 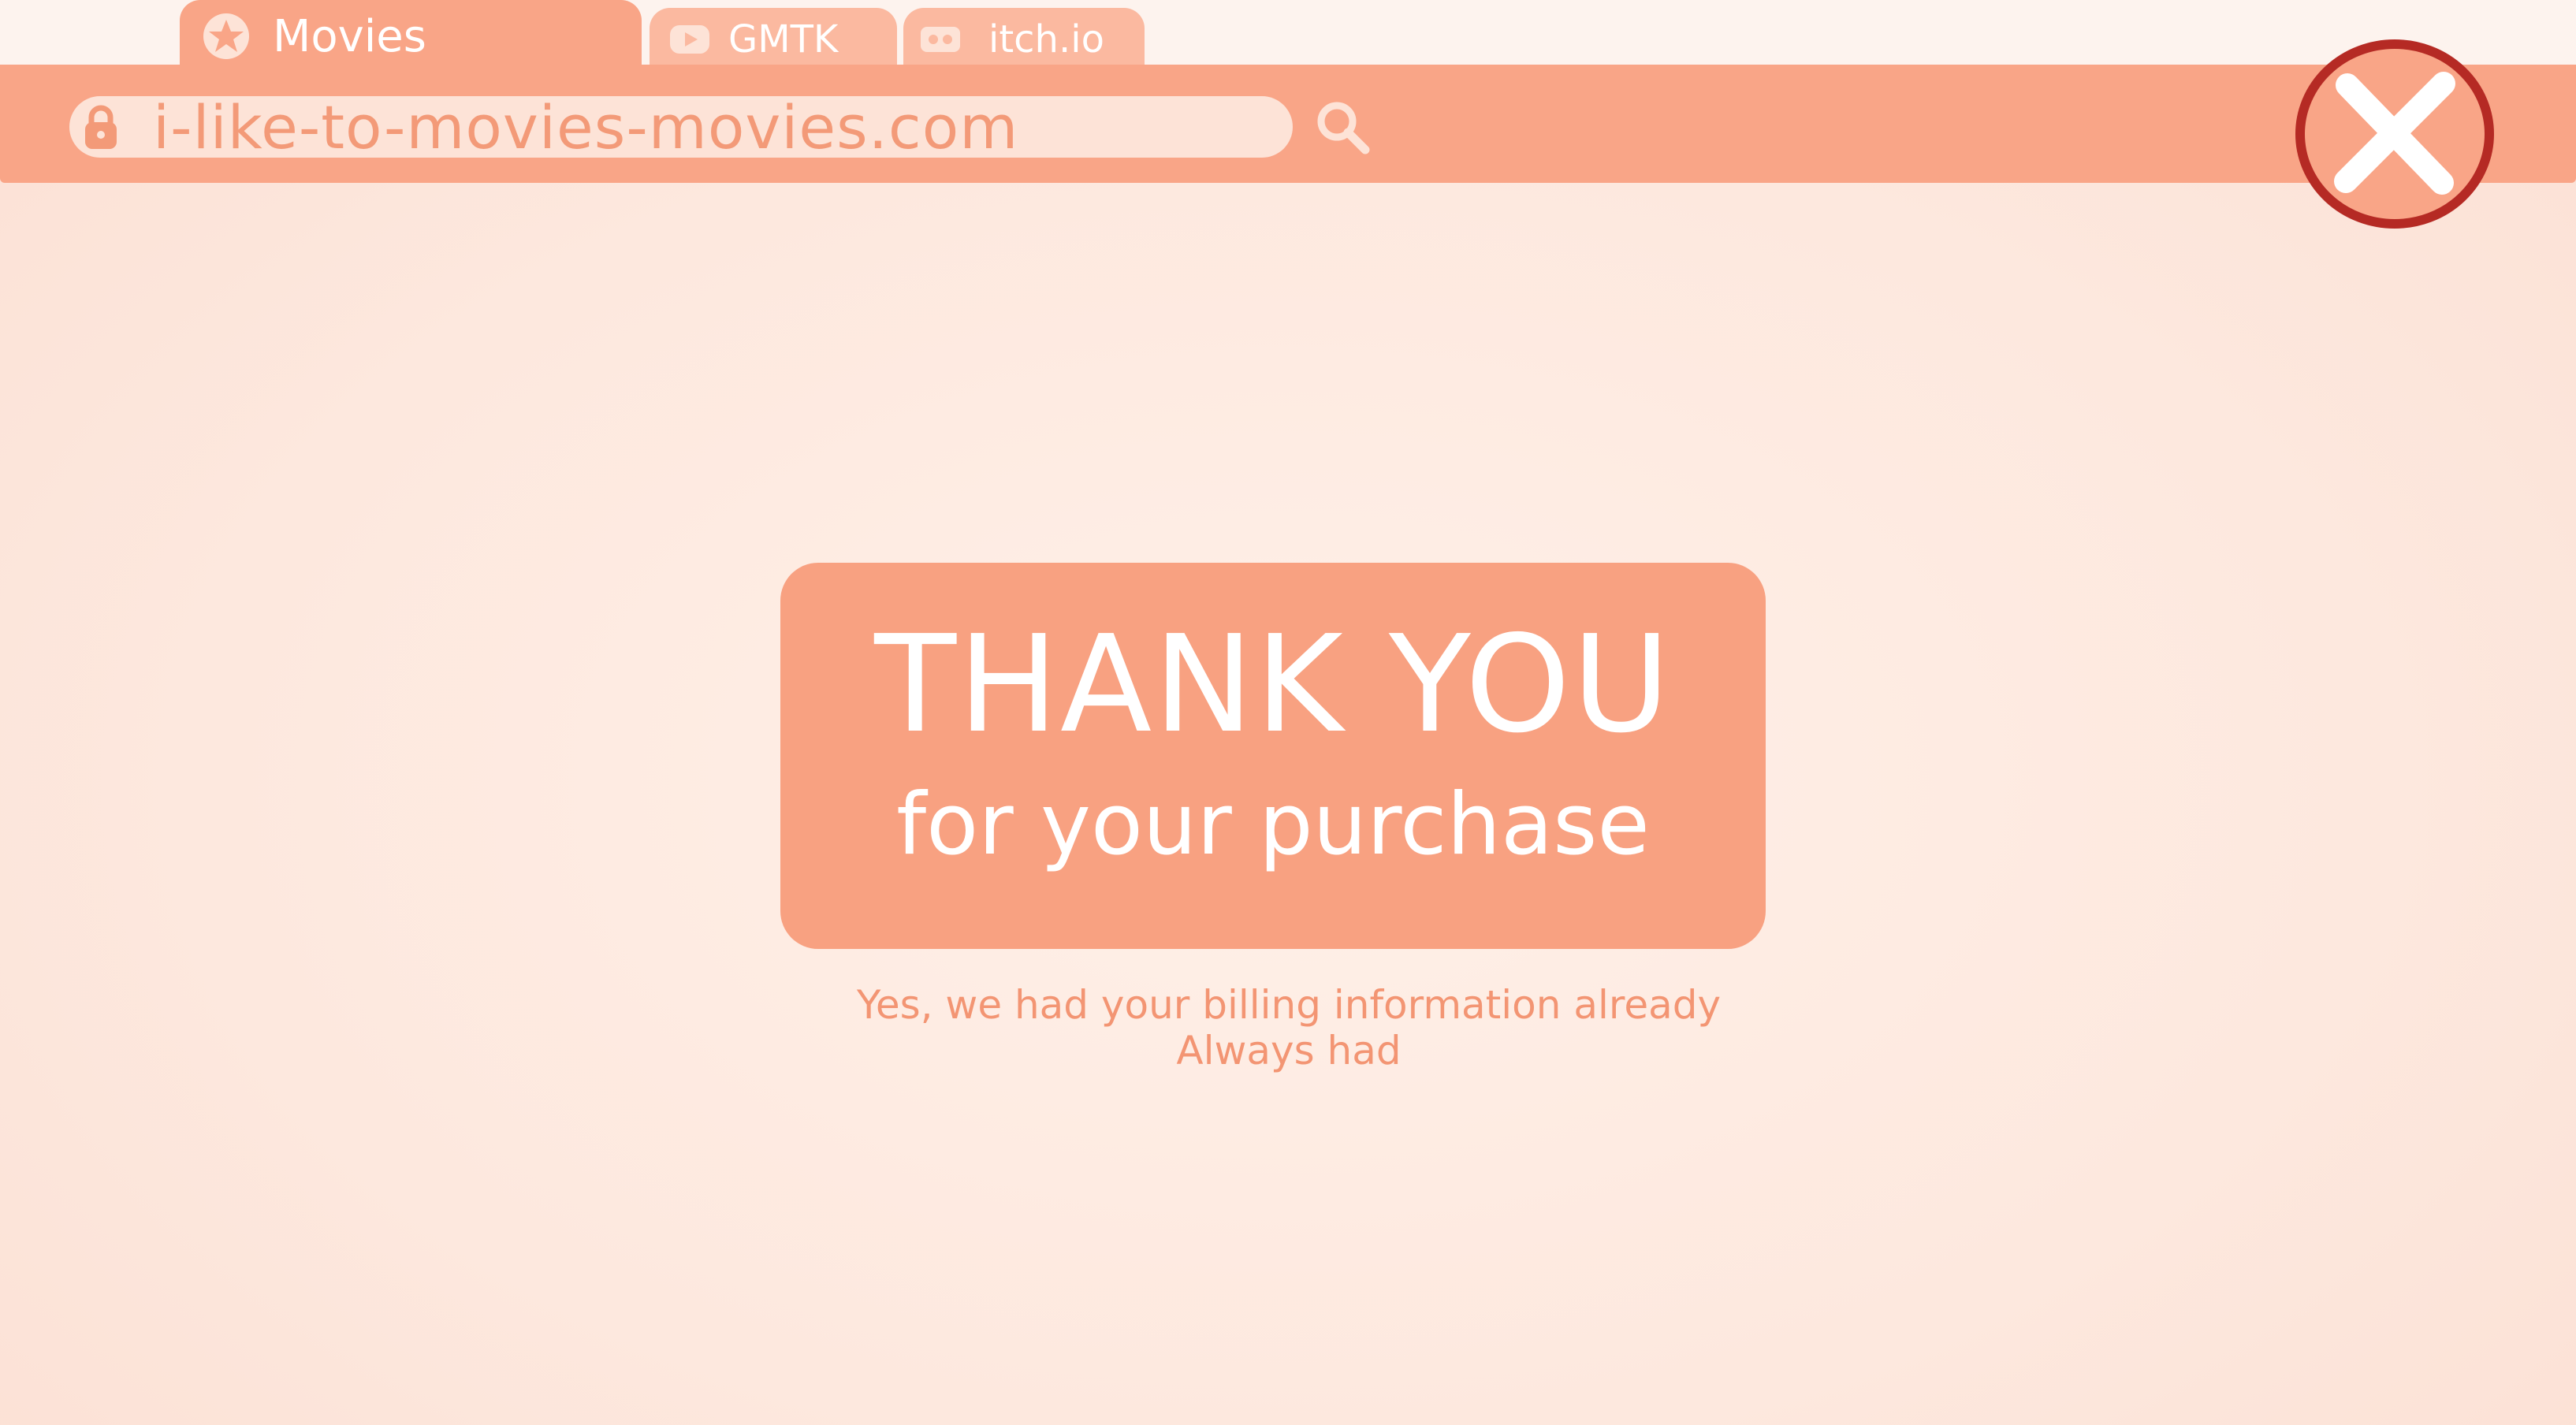 I want to click on star-badge-icon, so click(x=226, y=36).